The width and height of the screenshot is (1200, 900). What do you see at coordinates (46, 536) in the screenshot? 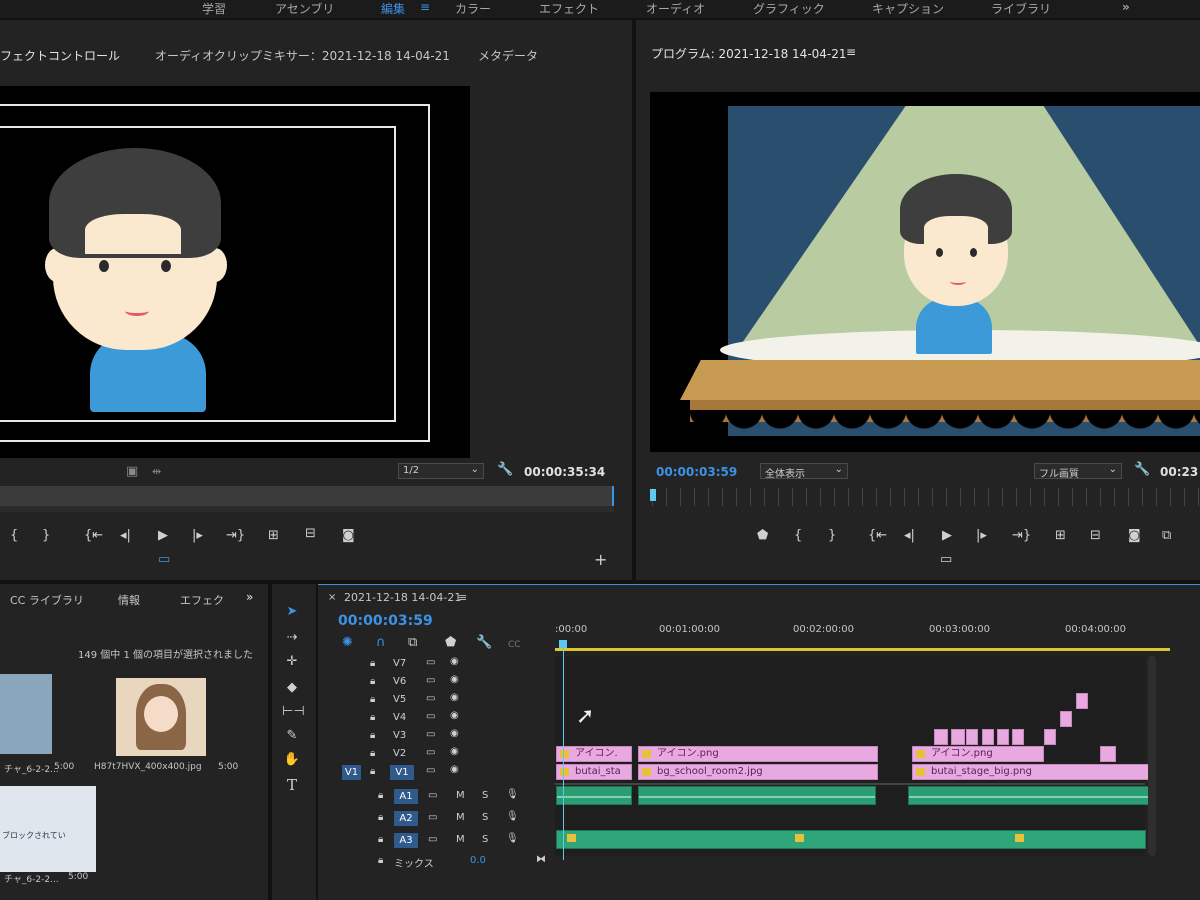
I see `mark-out-icon: }` at bounding box center [46, 536].